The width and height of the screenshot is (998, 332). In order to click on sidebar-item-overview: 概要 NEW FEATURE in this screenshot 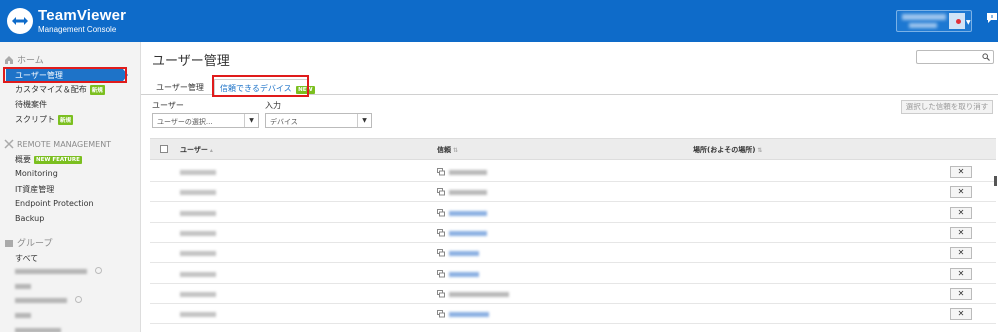, I will do `click(48, 159)`.